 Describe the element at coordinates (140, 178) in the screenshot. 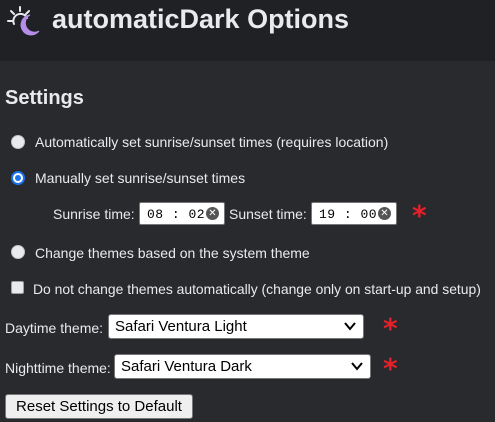

I see `manual-times-label: Manually set sunrise/sunset times` at that location.